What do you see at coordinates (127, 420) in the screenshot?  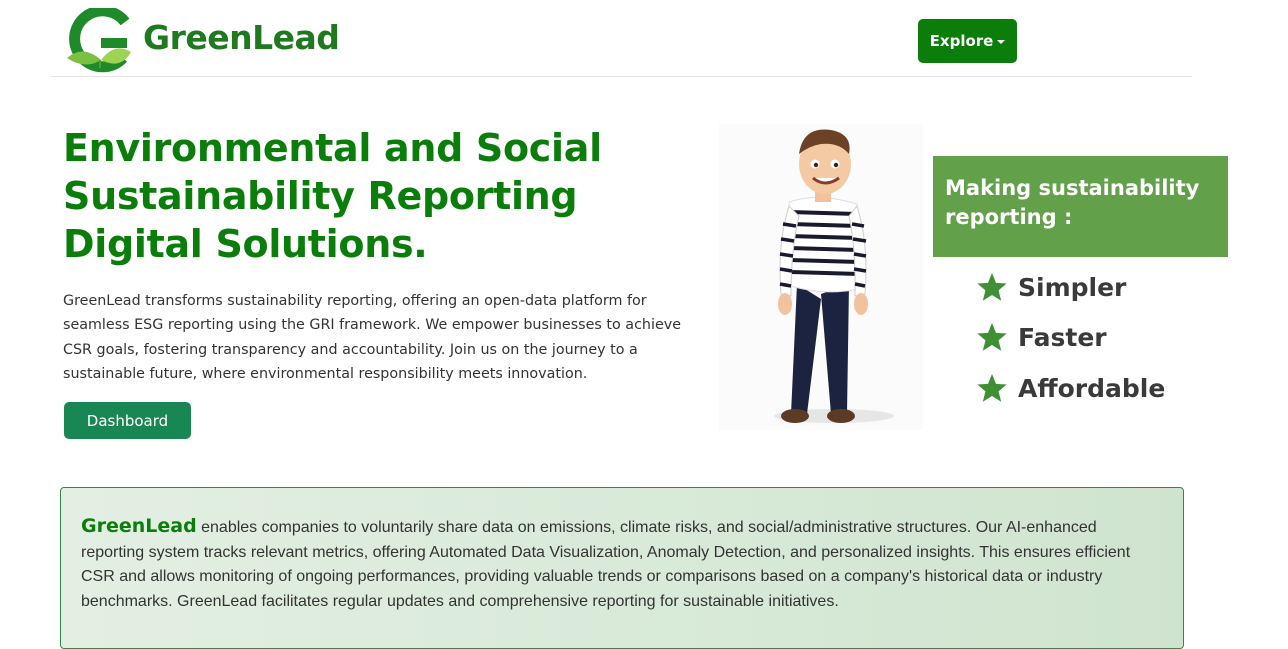 I see `dashboard-button: Dashboard` at bounding box center [127, 420].